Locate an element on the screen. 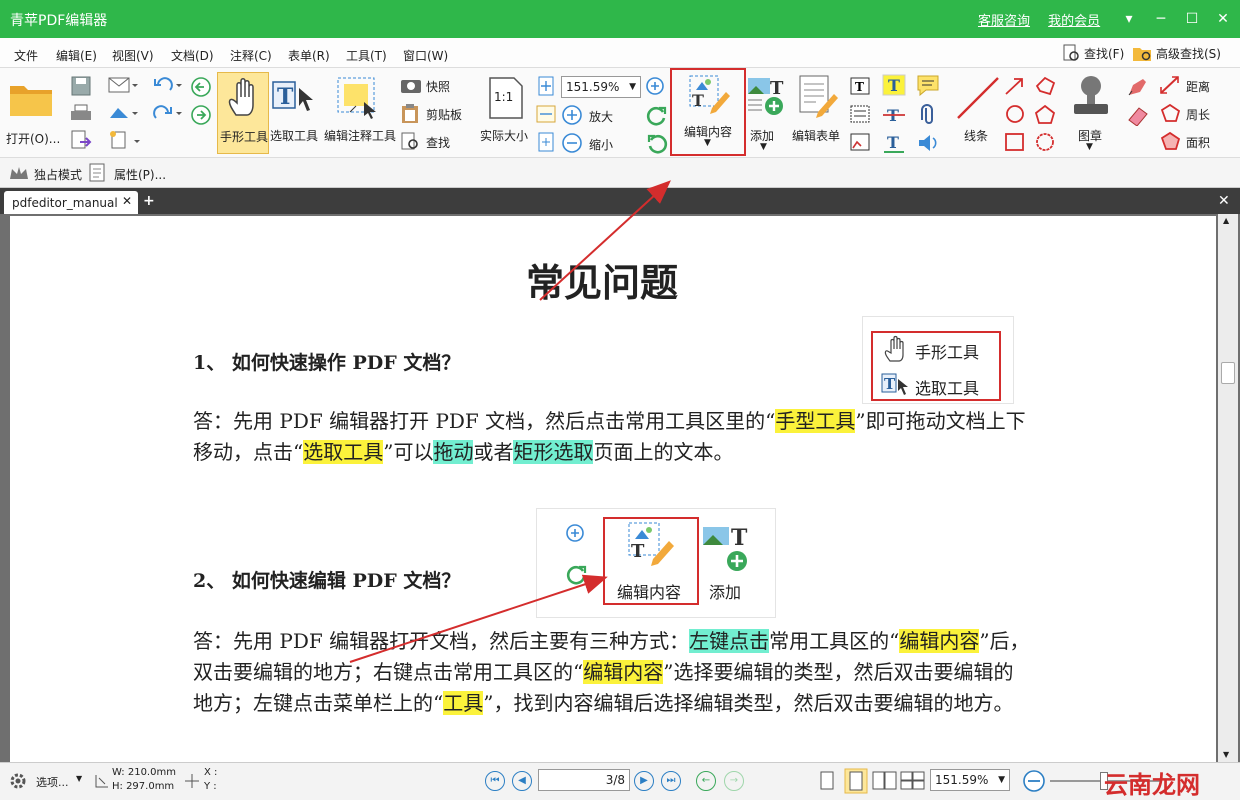 This screenshot has width=1240, height=800. next-page-button: ▶ is located at coordinates (644, 781).